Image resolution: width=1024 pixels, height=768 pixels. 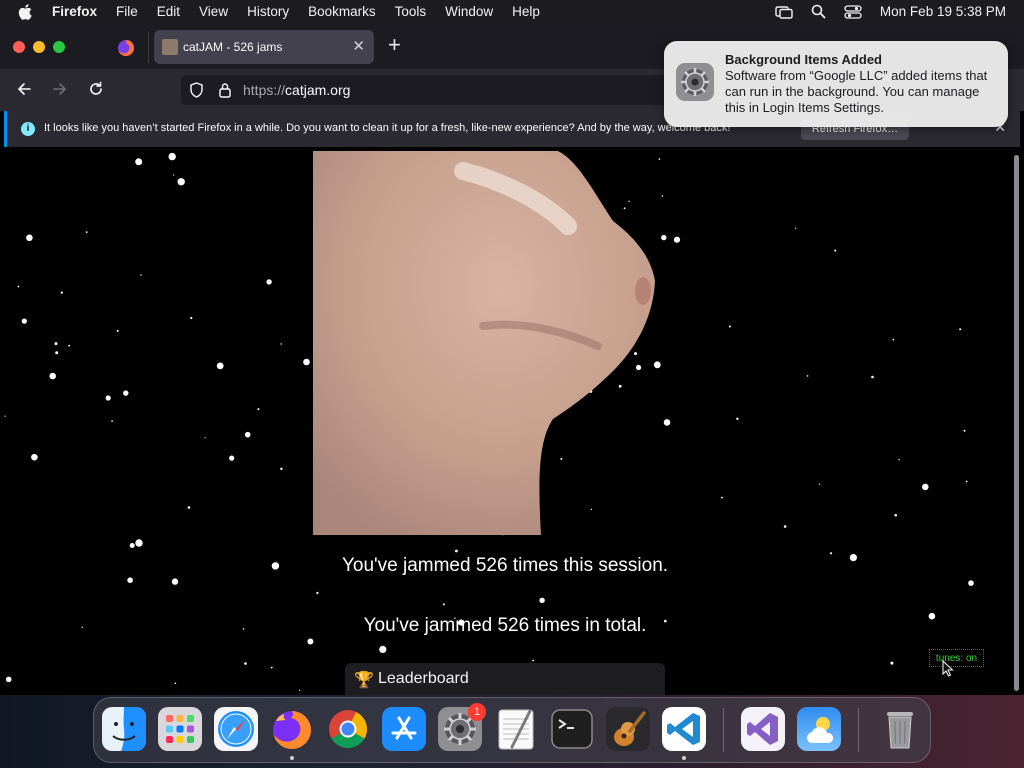 I want to click on page-scrollbar, so click(x=1017, y=423).